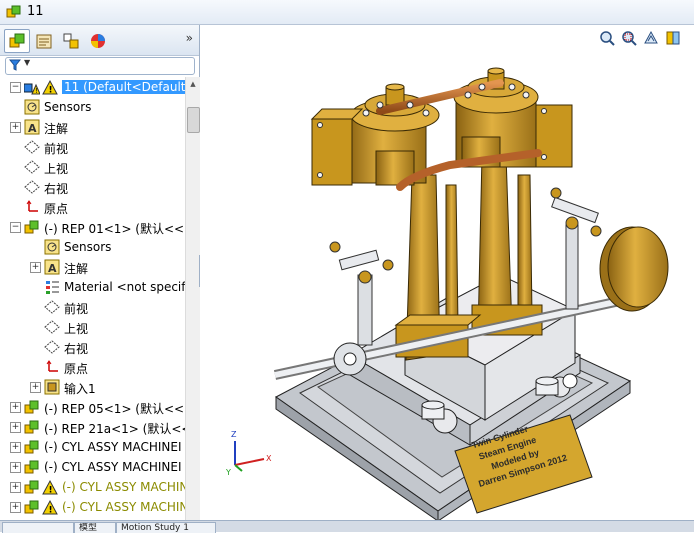  What do you see at coordinates (166, 527) in the screenshot?
I see `tab-motion-study: Motion Study 1` at bounding box center [166, 527].